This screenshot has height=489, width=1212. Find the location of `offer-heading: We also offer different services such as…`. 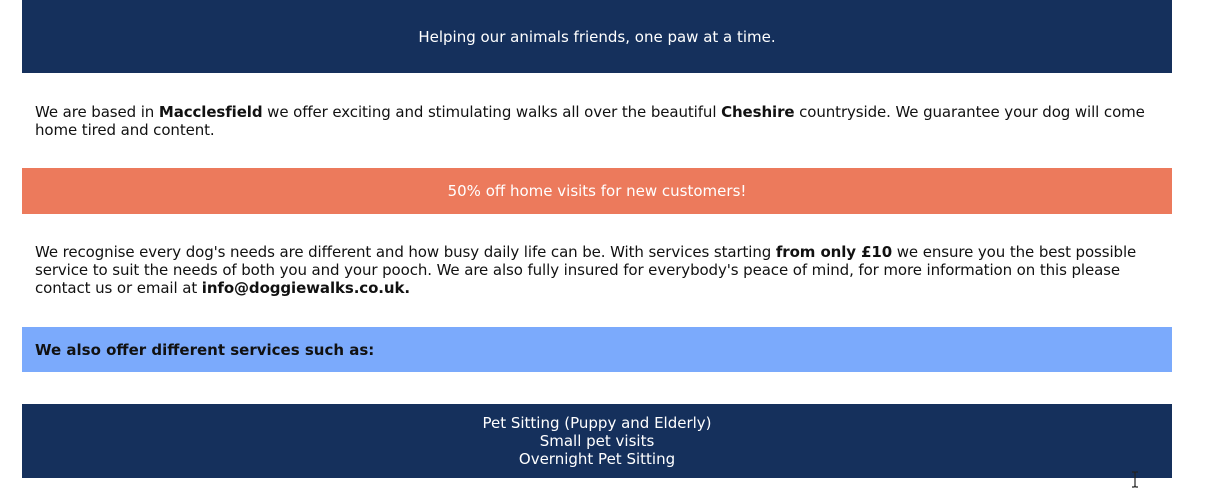

offer-heading: We also offer different services such as… is located at coordinates (205, 349).